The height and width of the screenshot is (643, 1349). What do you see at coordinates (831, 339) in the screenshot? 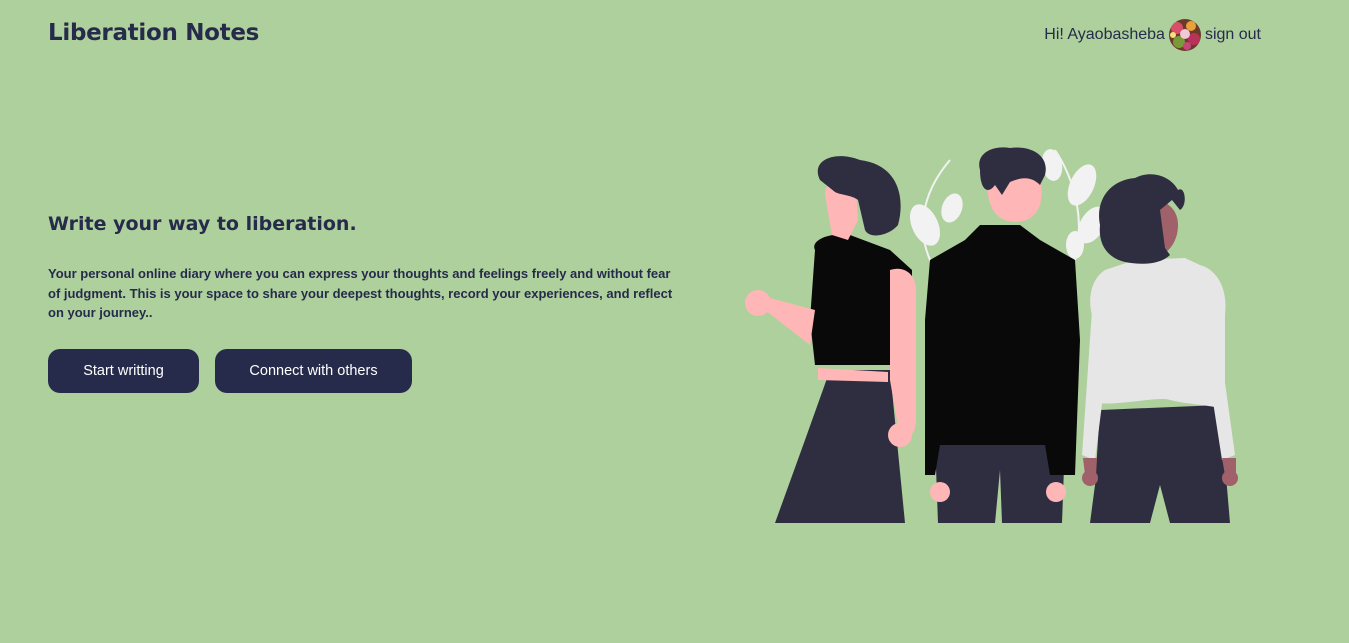
I see `person-left` at bounding box center [831, 339].